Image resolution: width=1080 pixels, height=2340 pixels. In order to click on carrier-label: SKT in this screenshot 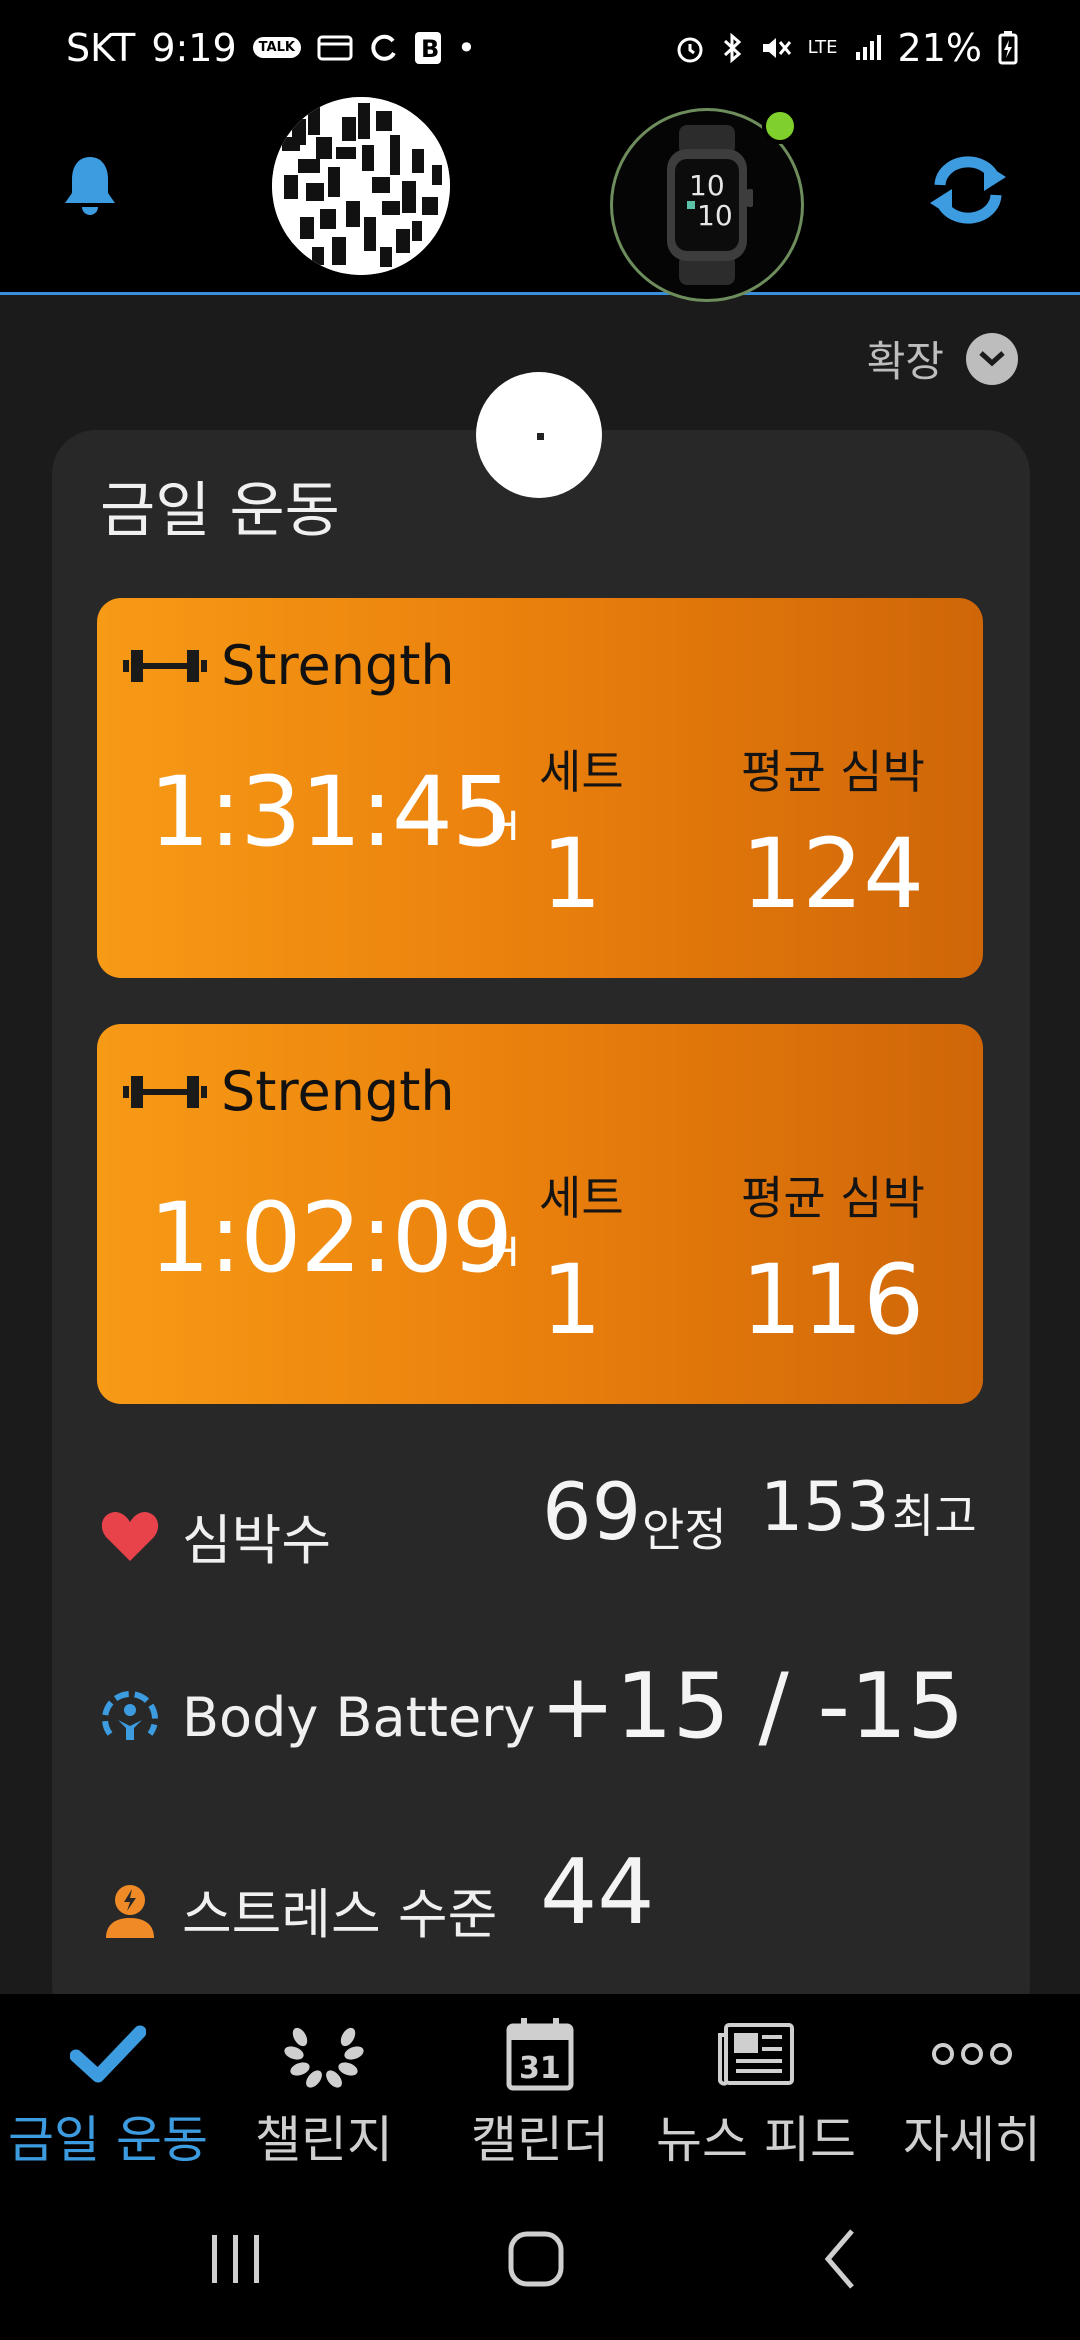, I will do `click(101, 47)`.